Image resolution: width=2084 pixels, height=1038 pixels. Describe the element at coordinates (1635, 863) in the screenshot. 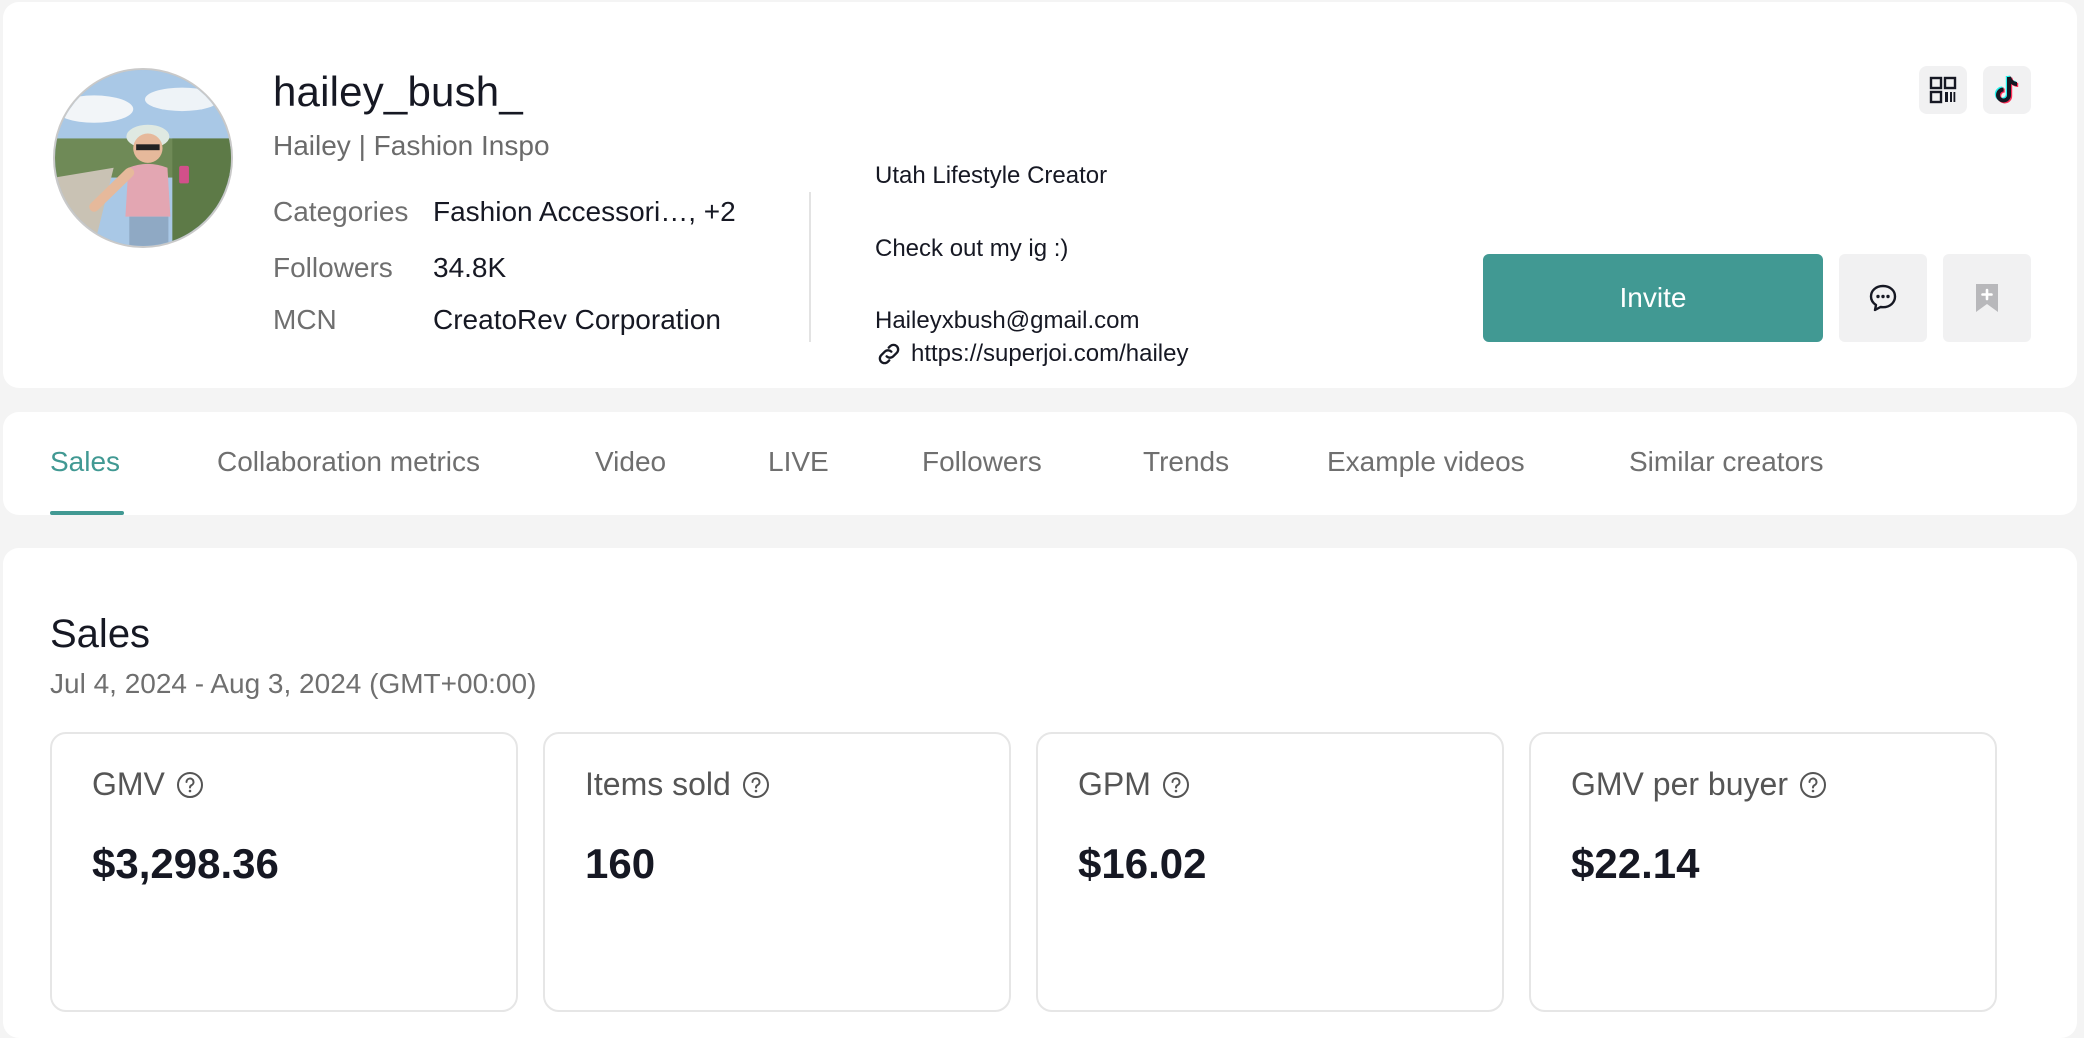

I see `metric-value: $22.14` at that location.